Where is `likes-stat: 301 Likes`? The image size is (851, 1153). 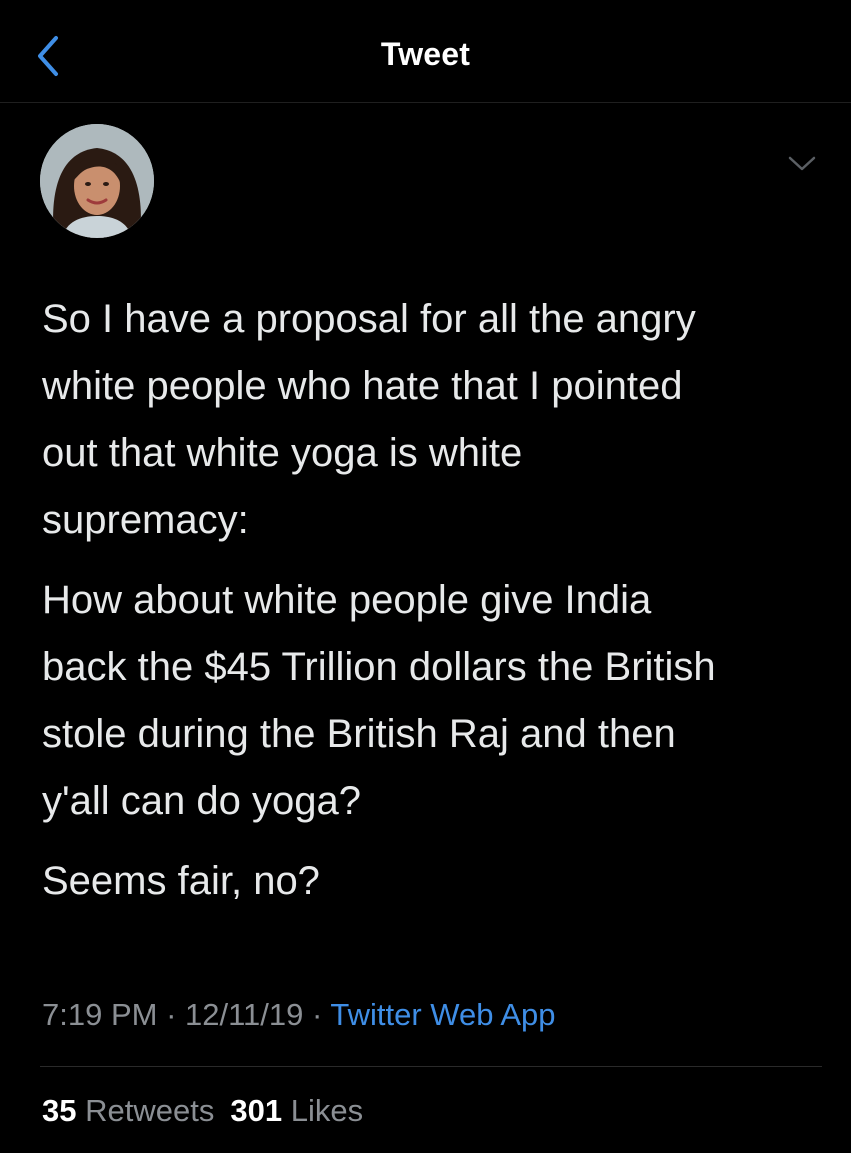
likes-stat: 301 Likes is located at coordinates (296, 1110).